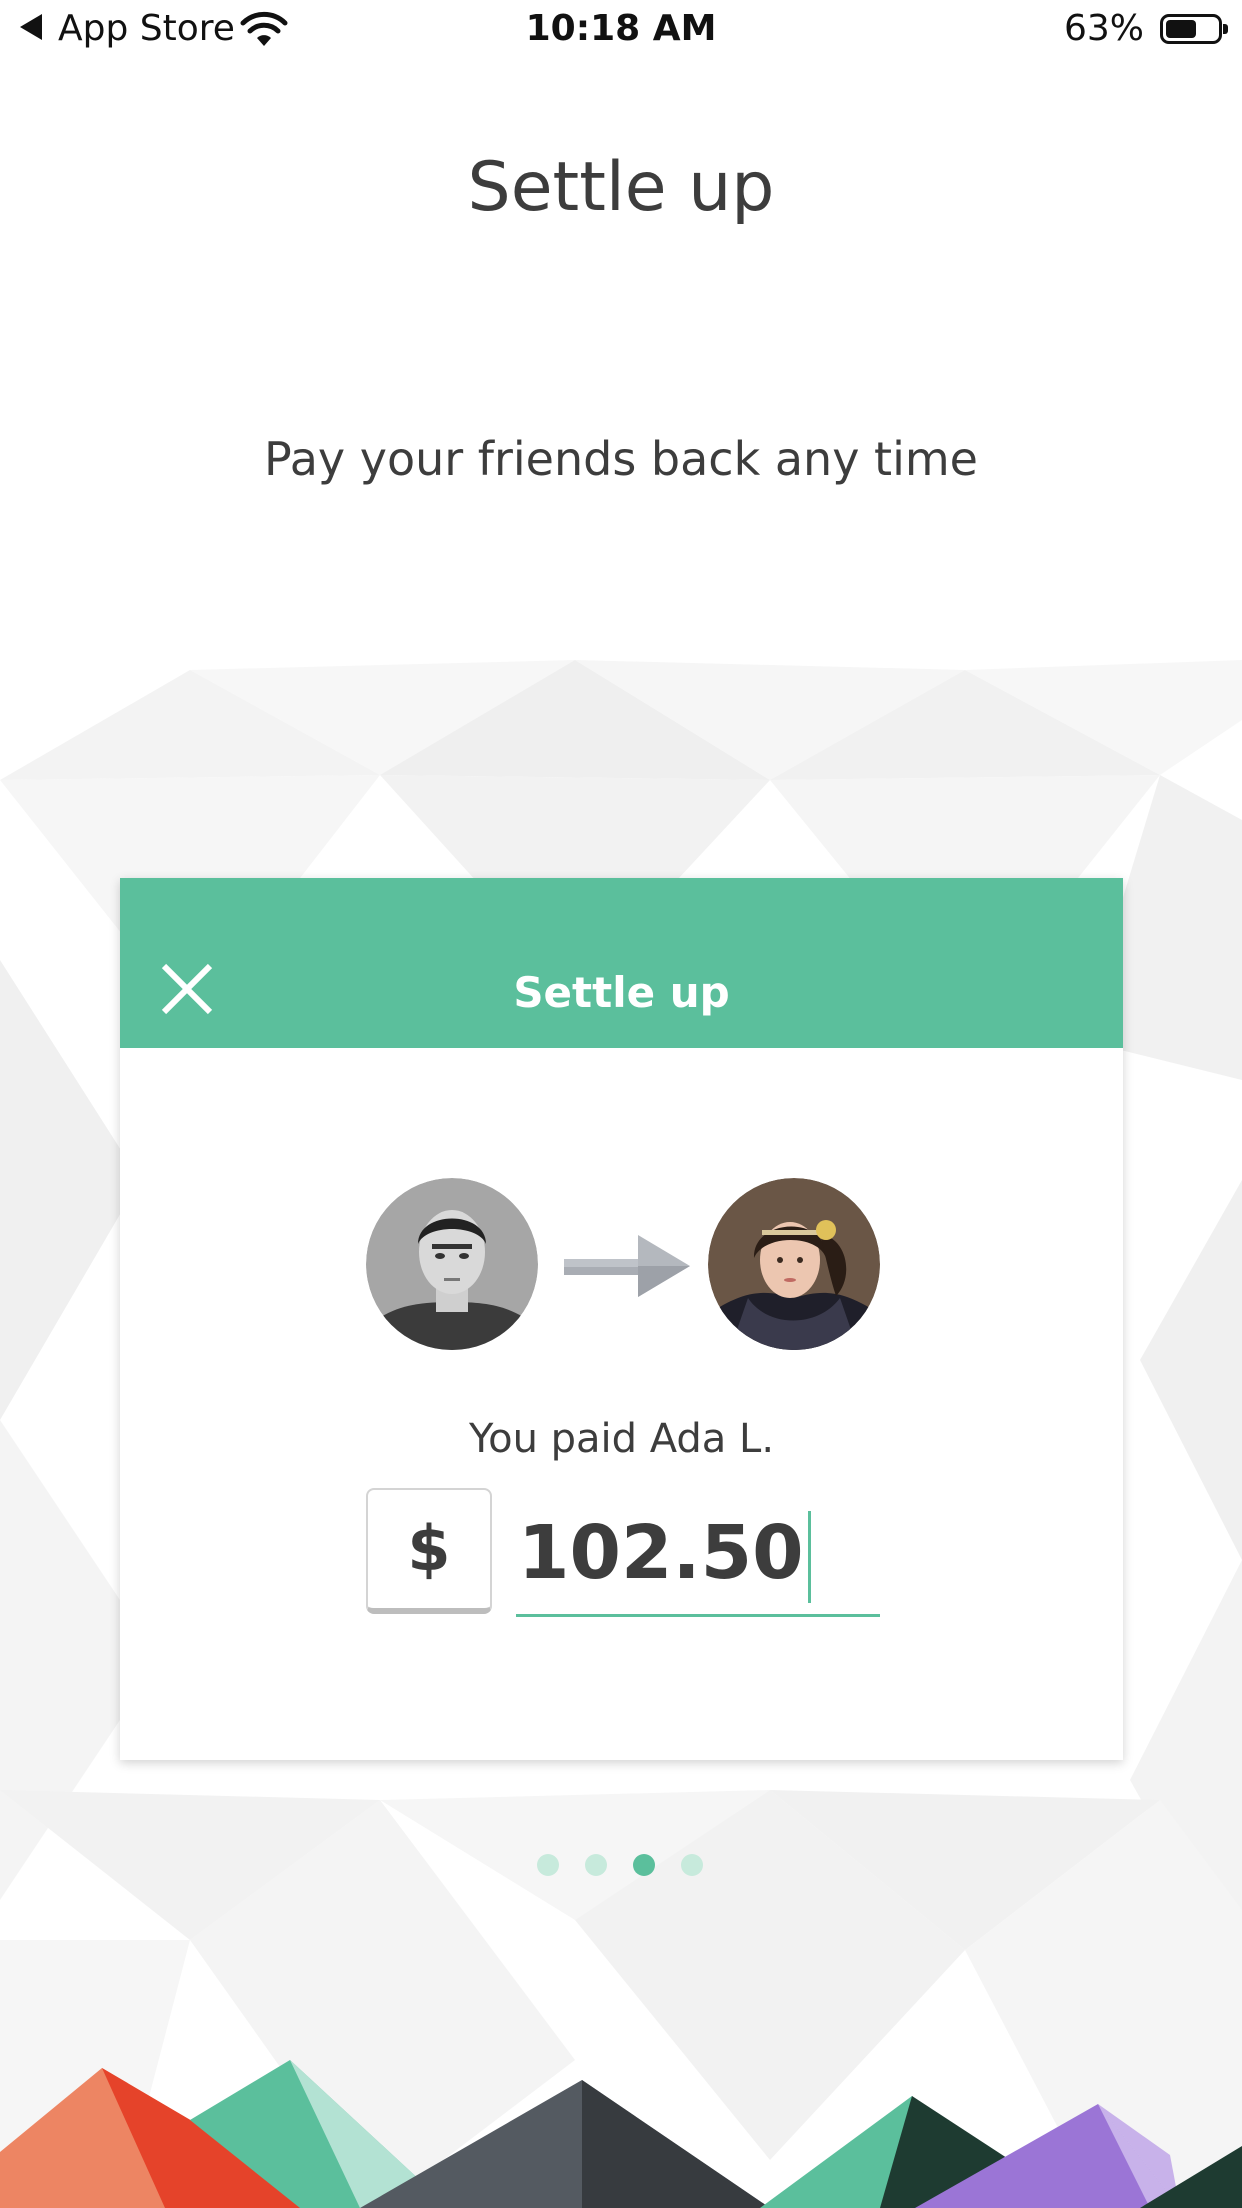  I want to click on page-title: Settle up, so click(621, 187).